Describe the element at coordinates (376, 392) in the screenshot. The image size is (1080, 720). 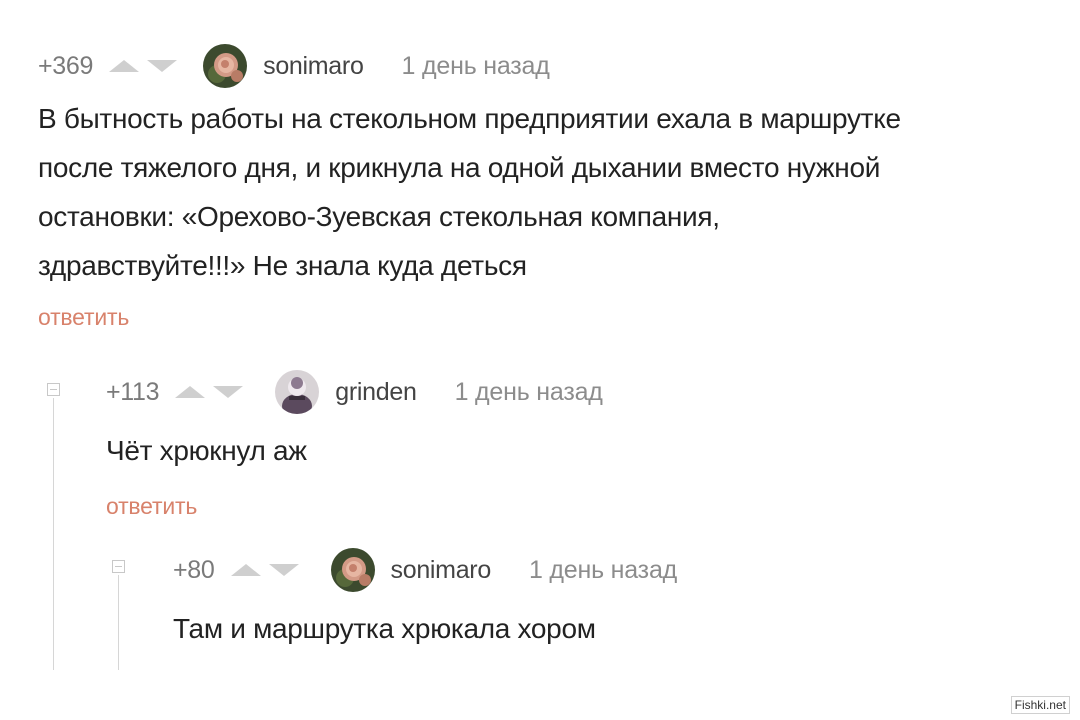
I see `comment-username: grinden` at that location.